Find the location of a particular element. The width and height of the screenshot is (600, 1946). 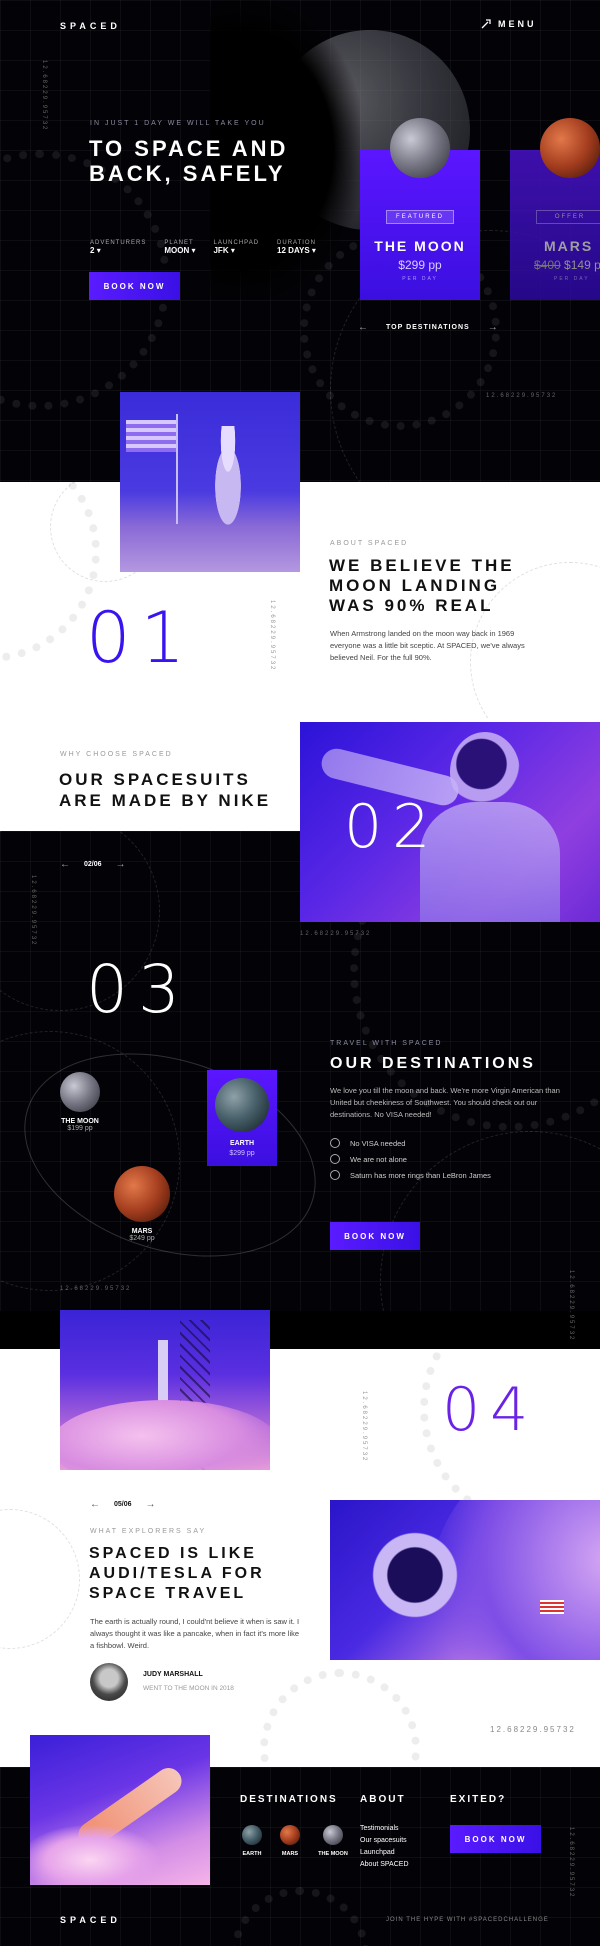

spacesuits-title-line1: OUR SPACESUITS is located at coordinates (155, 779).